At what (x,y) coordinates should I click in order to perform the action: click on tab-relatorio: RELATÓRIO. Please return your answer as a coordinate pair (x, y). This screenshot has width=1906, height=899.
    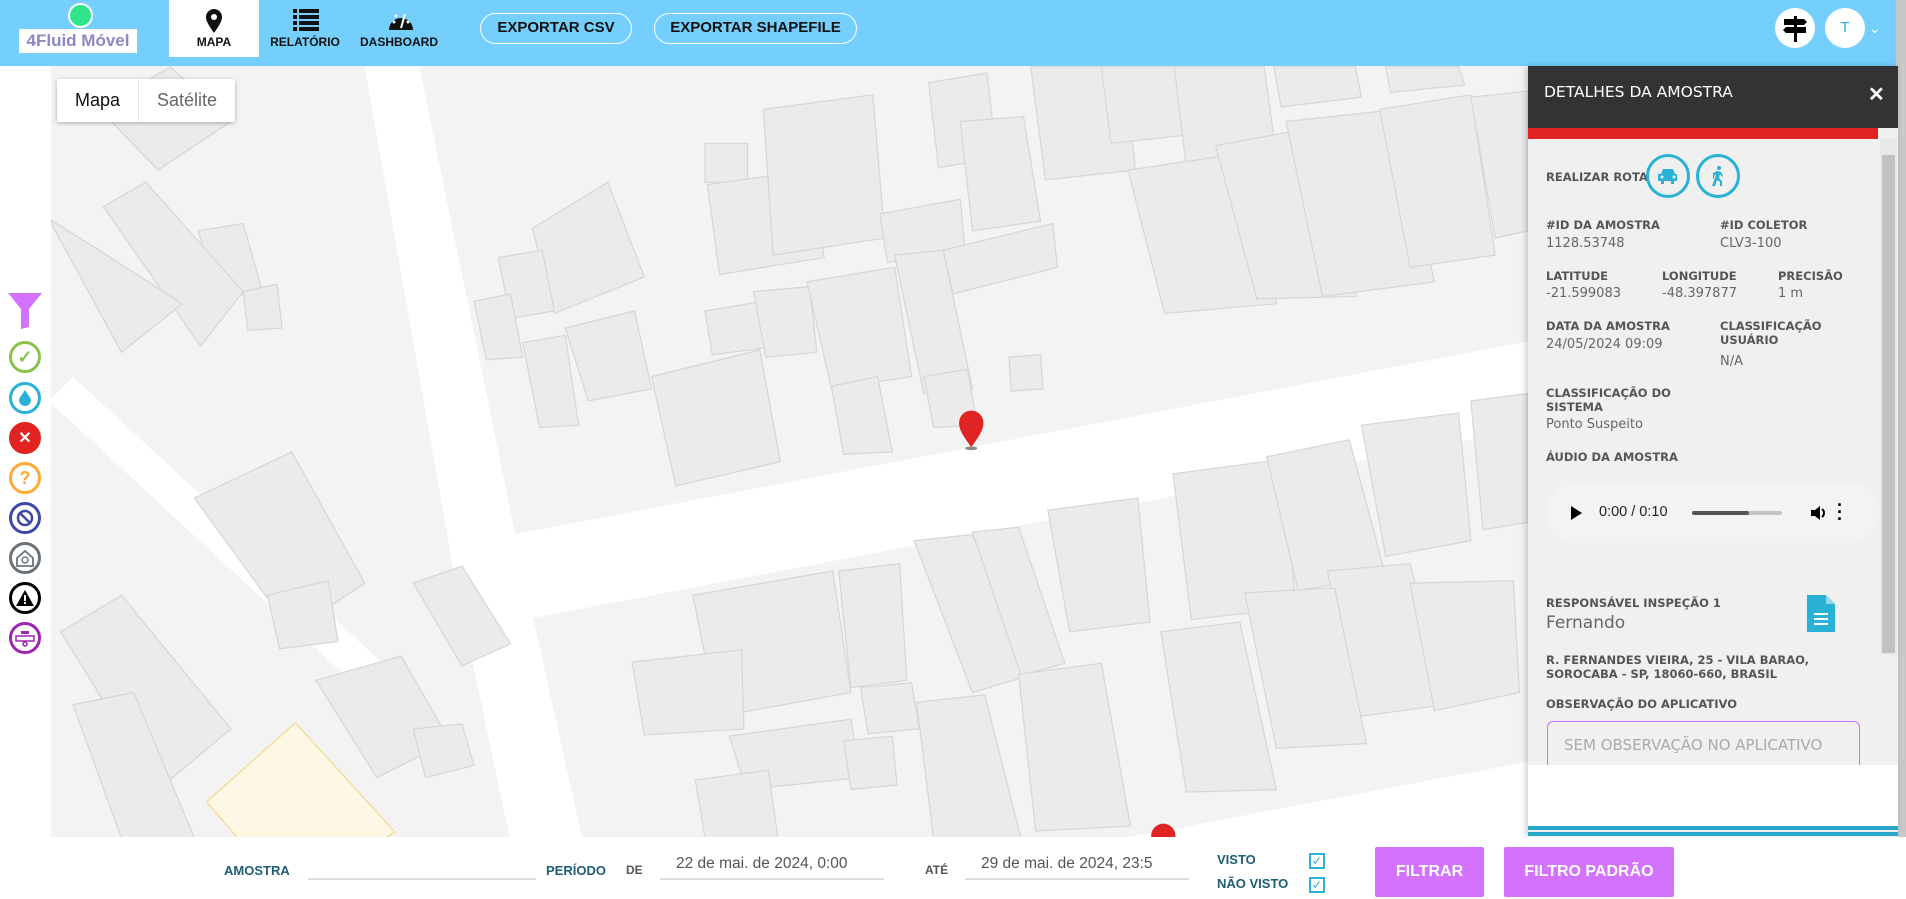
    Looking at the image, I should click on (305, 28).